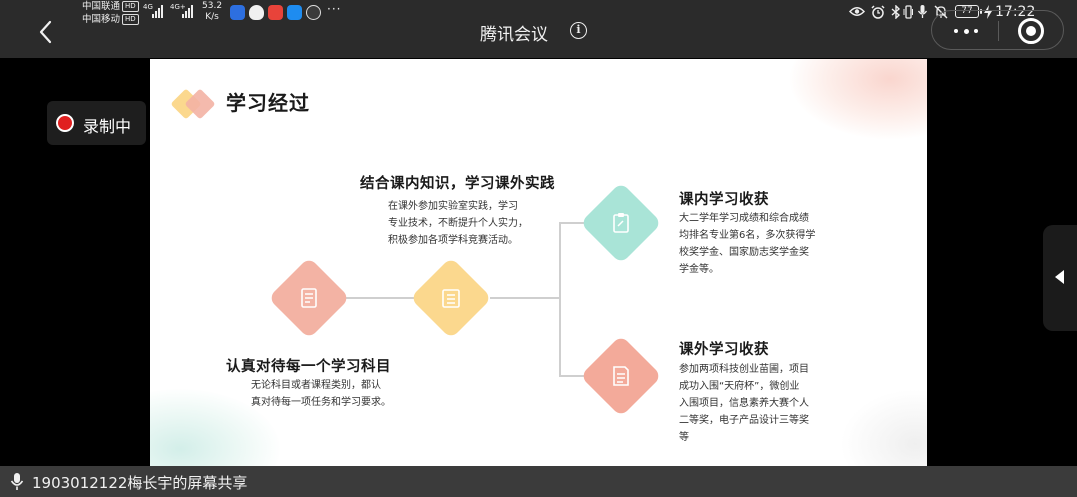 The height and width of the screenshot is (497, 1077). I want to click on network-speed-value: 53.2, so click(212, 6).